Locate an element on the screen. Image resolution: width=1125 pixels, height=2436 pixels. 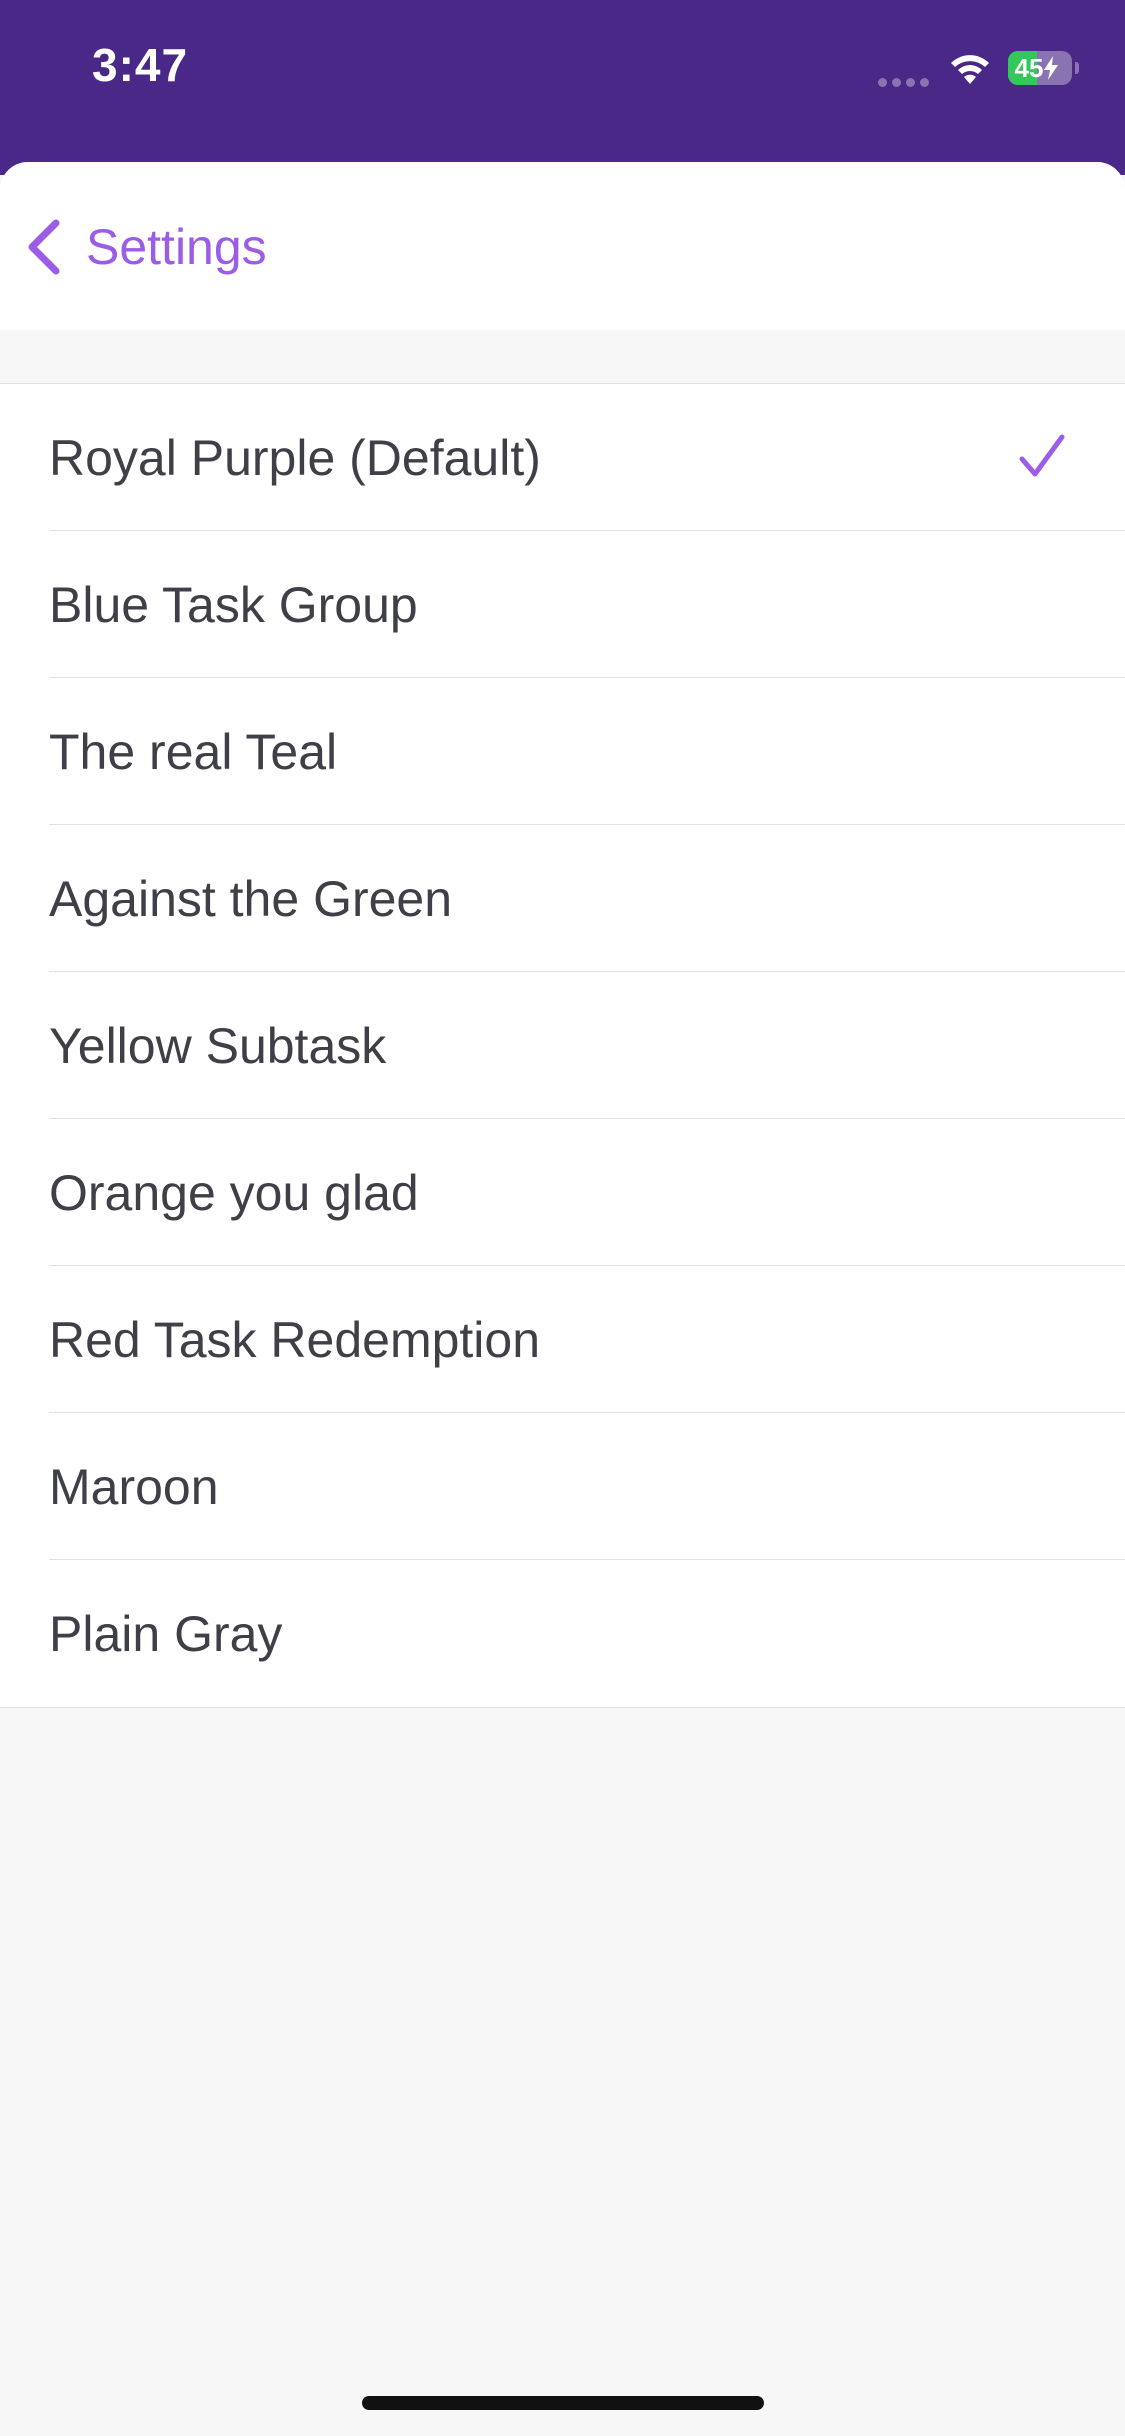
theme-option-label: Red Task Redemption is located at coordinates (295, 1339).